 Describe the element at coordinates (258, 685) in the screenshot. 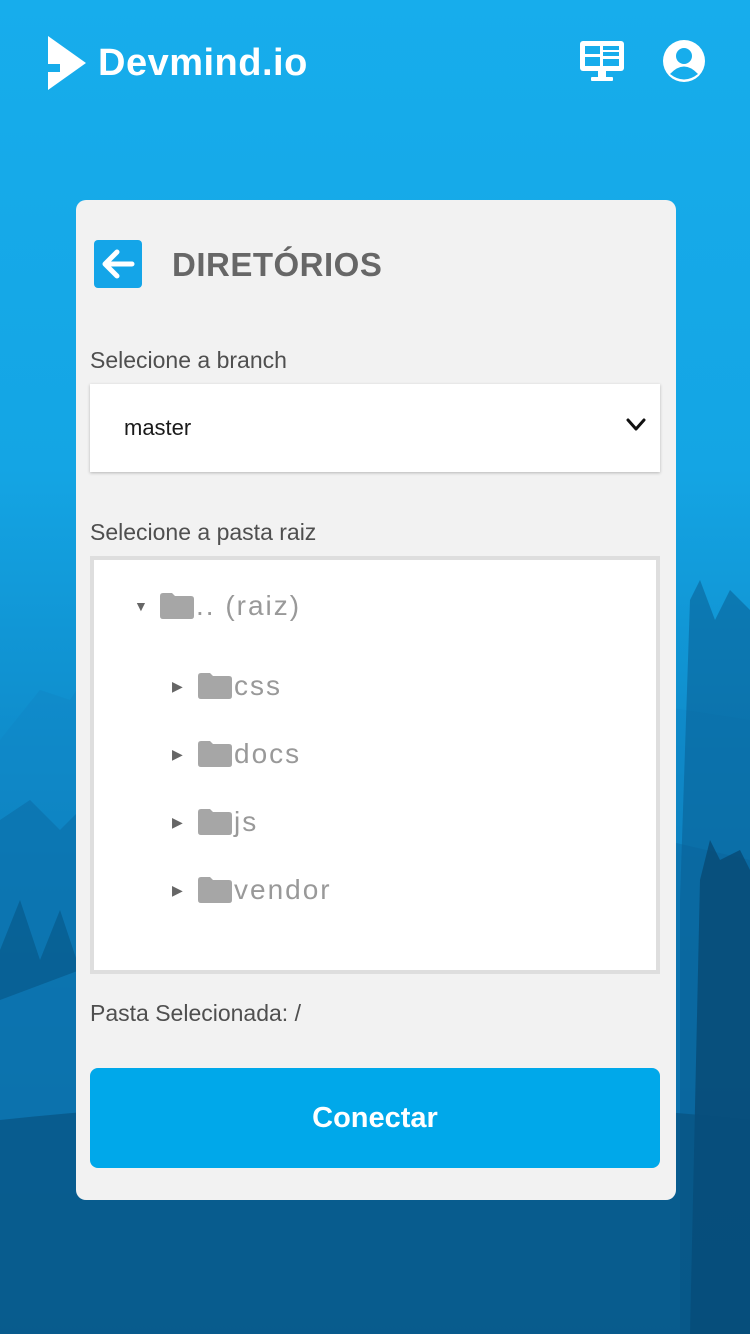

I see `tree-node-label: css` at that location.